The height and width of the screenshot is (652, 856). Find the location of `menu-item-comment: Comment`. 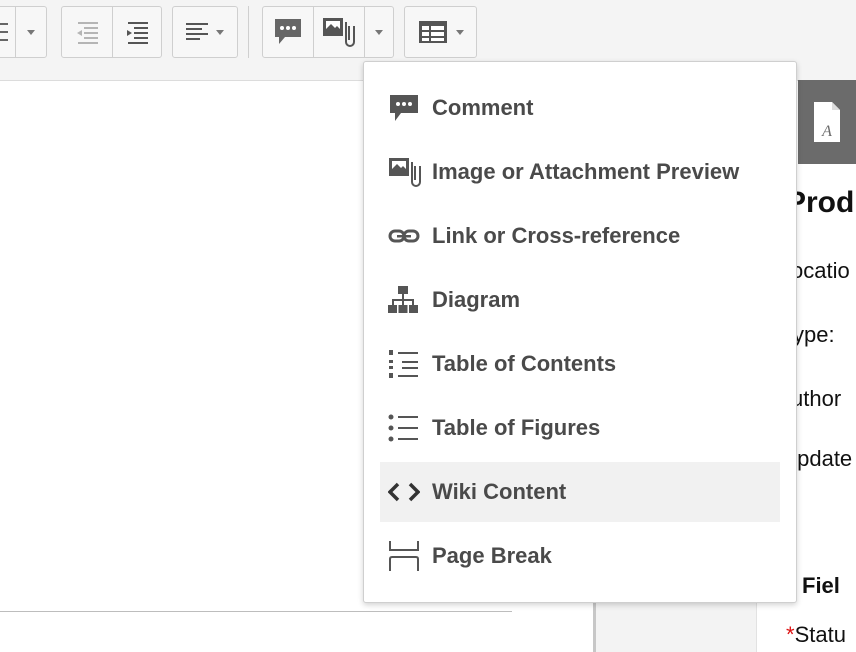

menu-item-comment: Comment is located at coordinates (580, 108).